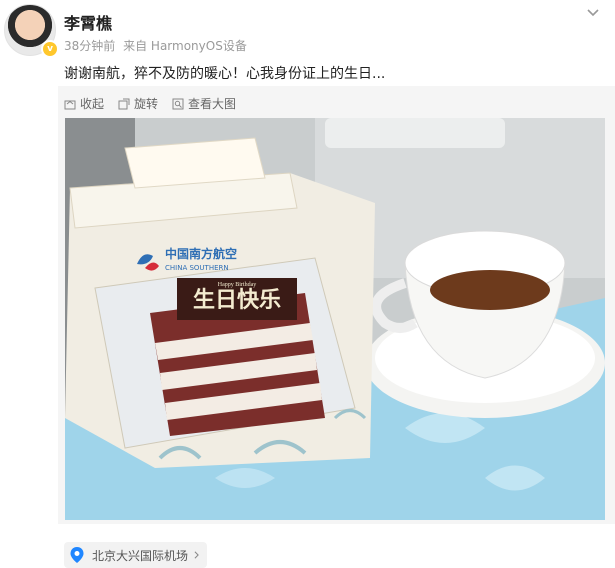 This screenshot has height=568, width=615. What do you see at coordinates (197, 268) in the screenshot?
I see `box-brand-en: CHINA SOUTHERN` at bounding box center [197, 268].